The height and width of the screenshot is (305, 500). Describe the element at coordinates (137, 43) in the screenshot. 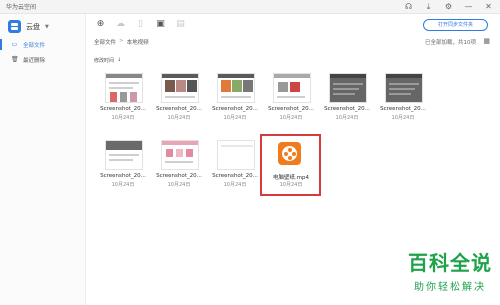

I see `breadcrumb-current: 本地视频` at that location.